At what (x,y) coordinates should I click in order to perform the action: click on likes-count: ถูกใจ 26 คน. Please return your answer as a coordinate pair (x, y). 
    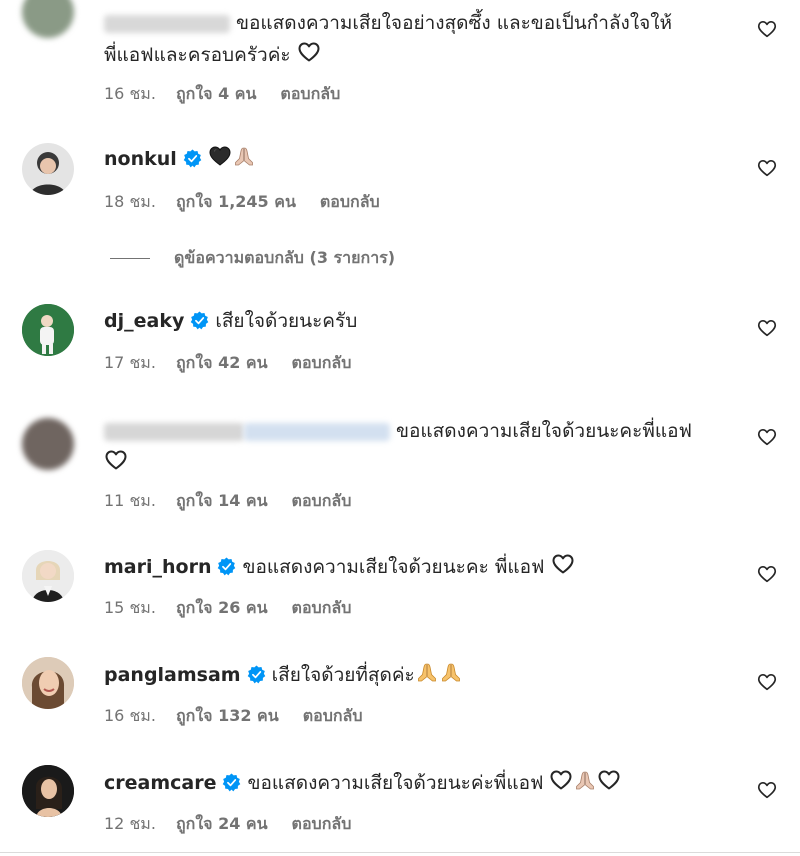
    Looking at the image, I should click on (222, 607).